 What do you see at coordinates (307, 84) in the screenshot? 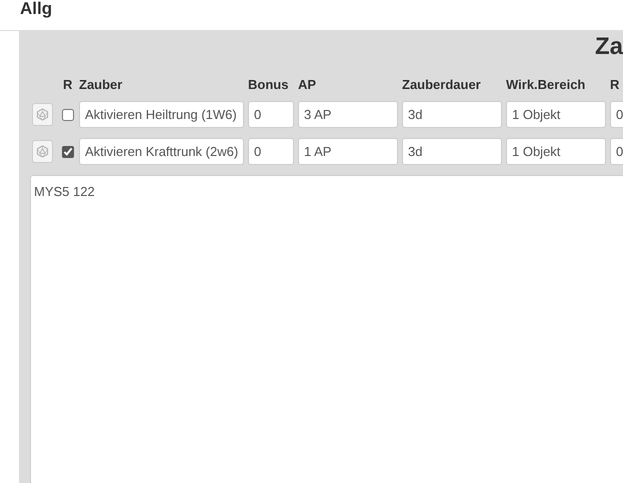
I see `column-header: AP` at bounding box center [307, 84].